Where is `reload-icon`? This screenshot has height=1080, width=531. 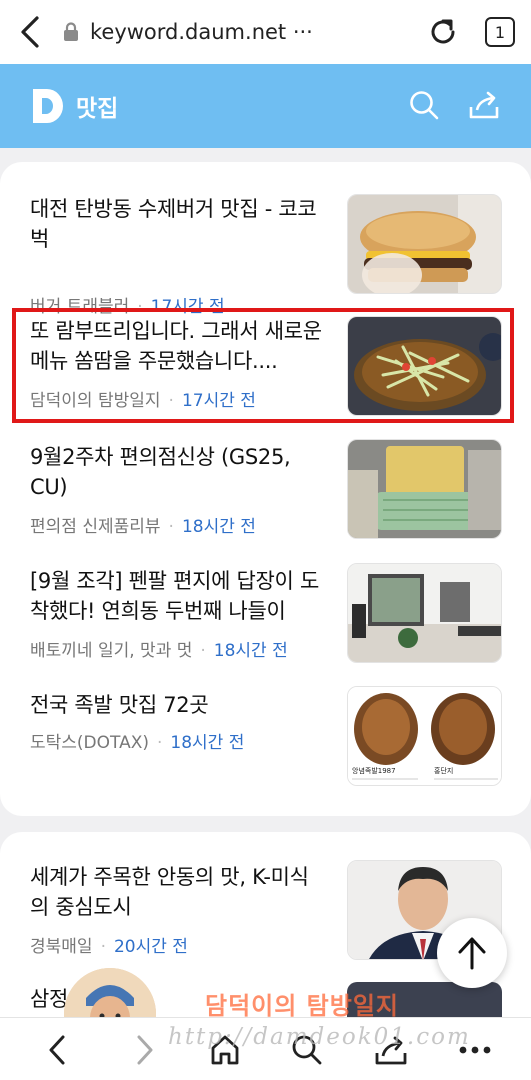
reload-icon is located at coordinates (443, 31).